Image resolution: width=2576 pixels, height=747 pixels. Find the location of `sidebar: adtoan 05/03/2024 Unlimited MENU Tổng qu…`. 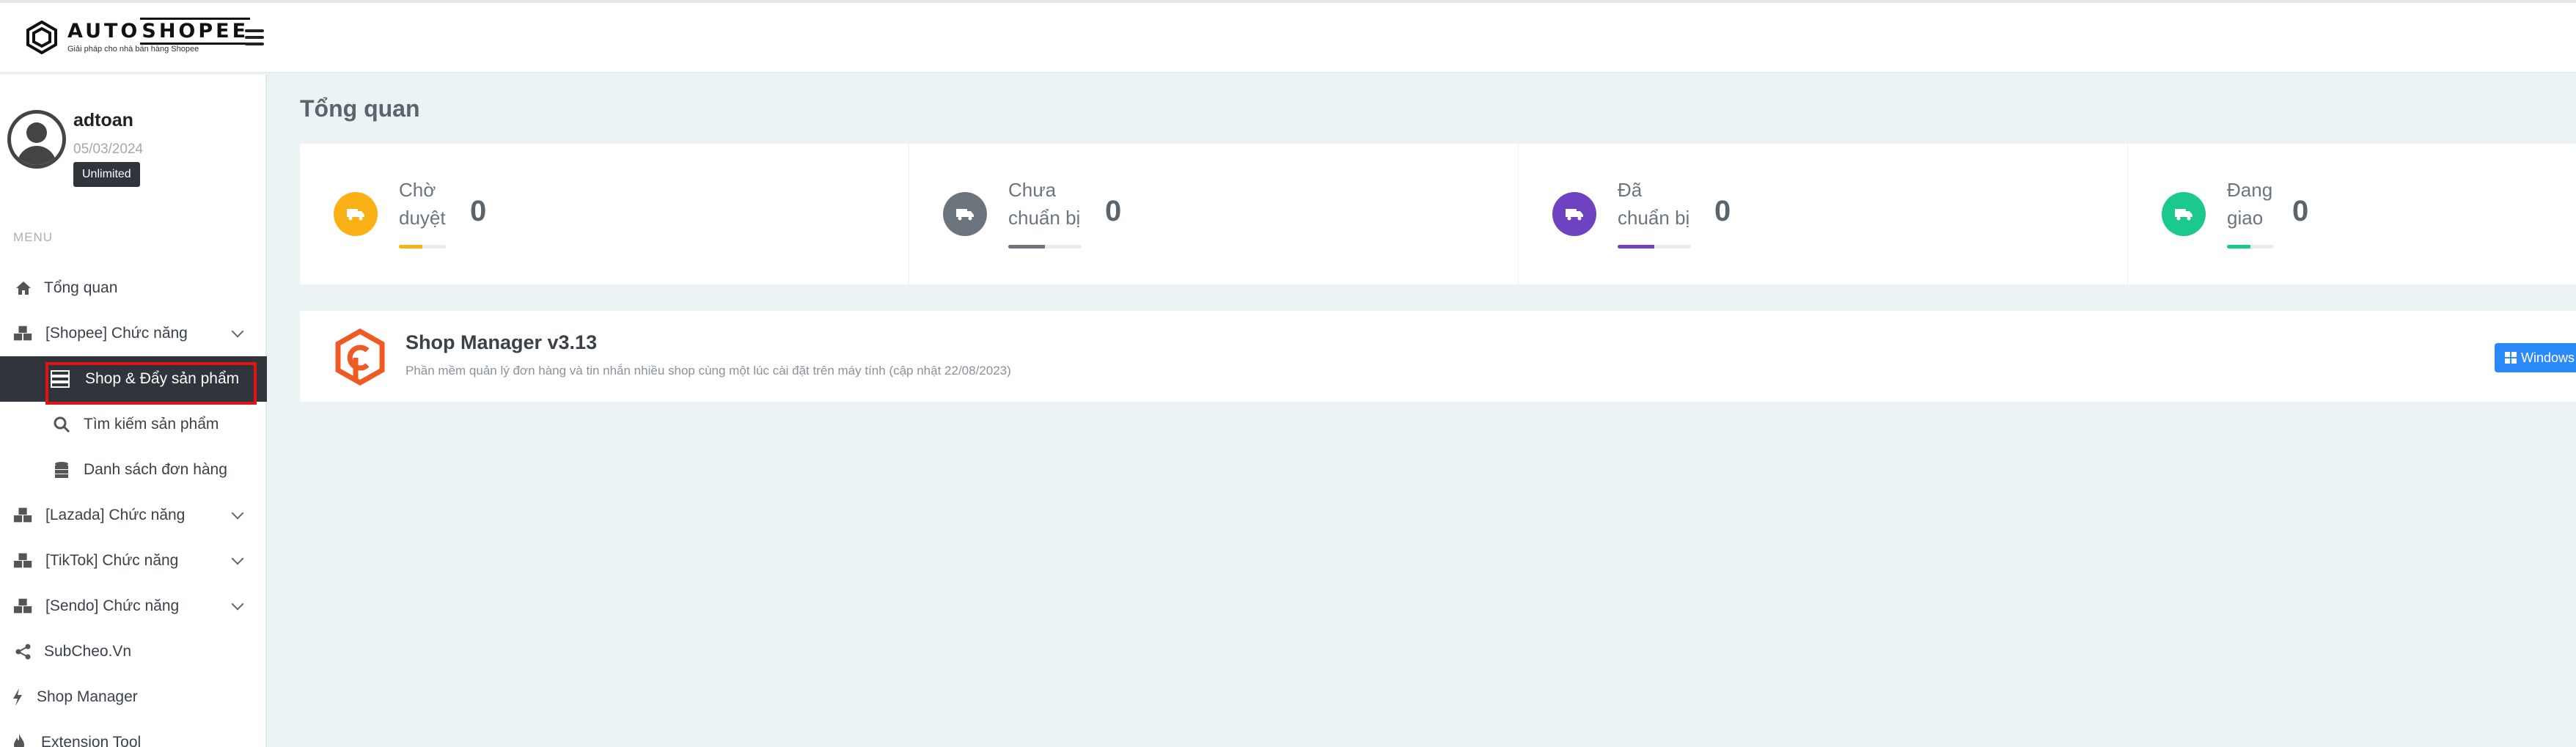

sidebar: adtoan 05/03/2024 Unlimited MENU Tổng qu… is located at coordinates (133, 411).